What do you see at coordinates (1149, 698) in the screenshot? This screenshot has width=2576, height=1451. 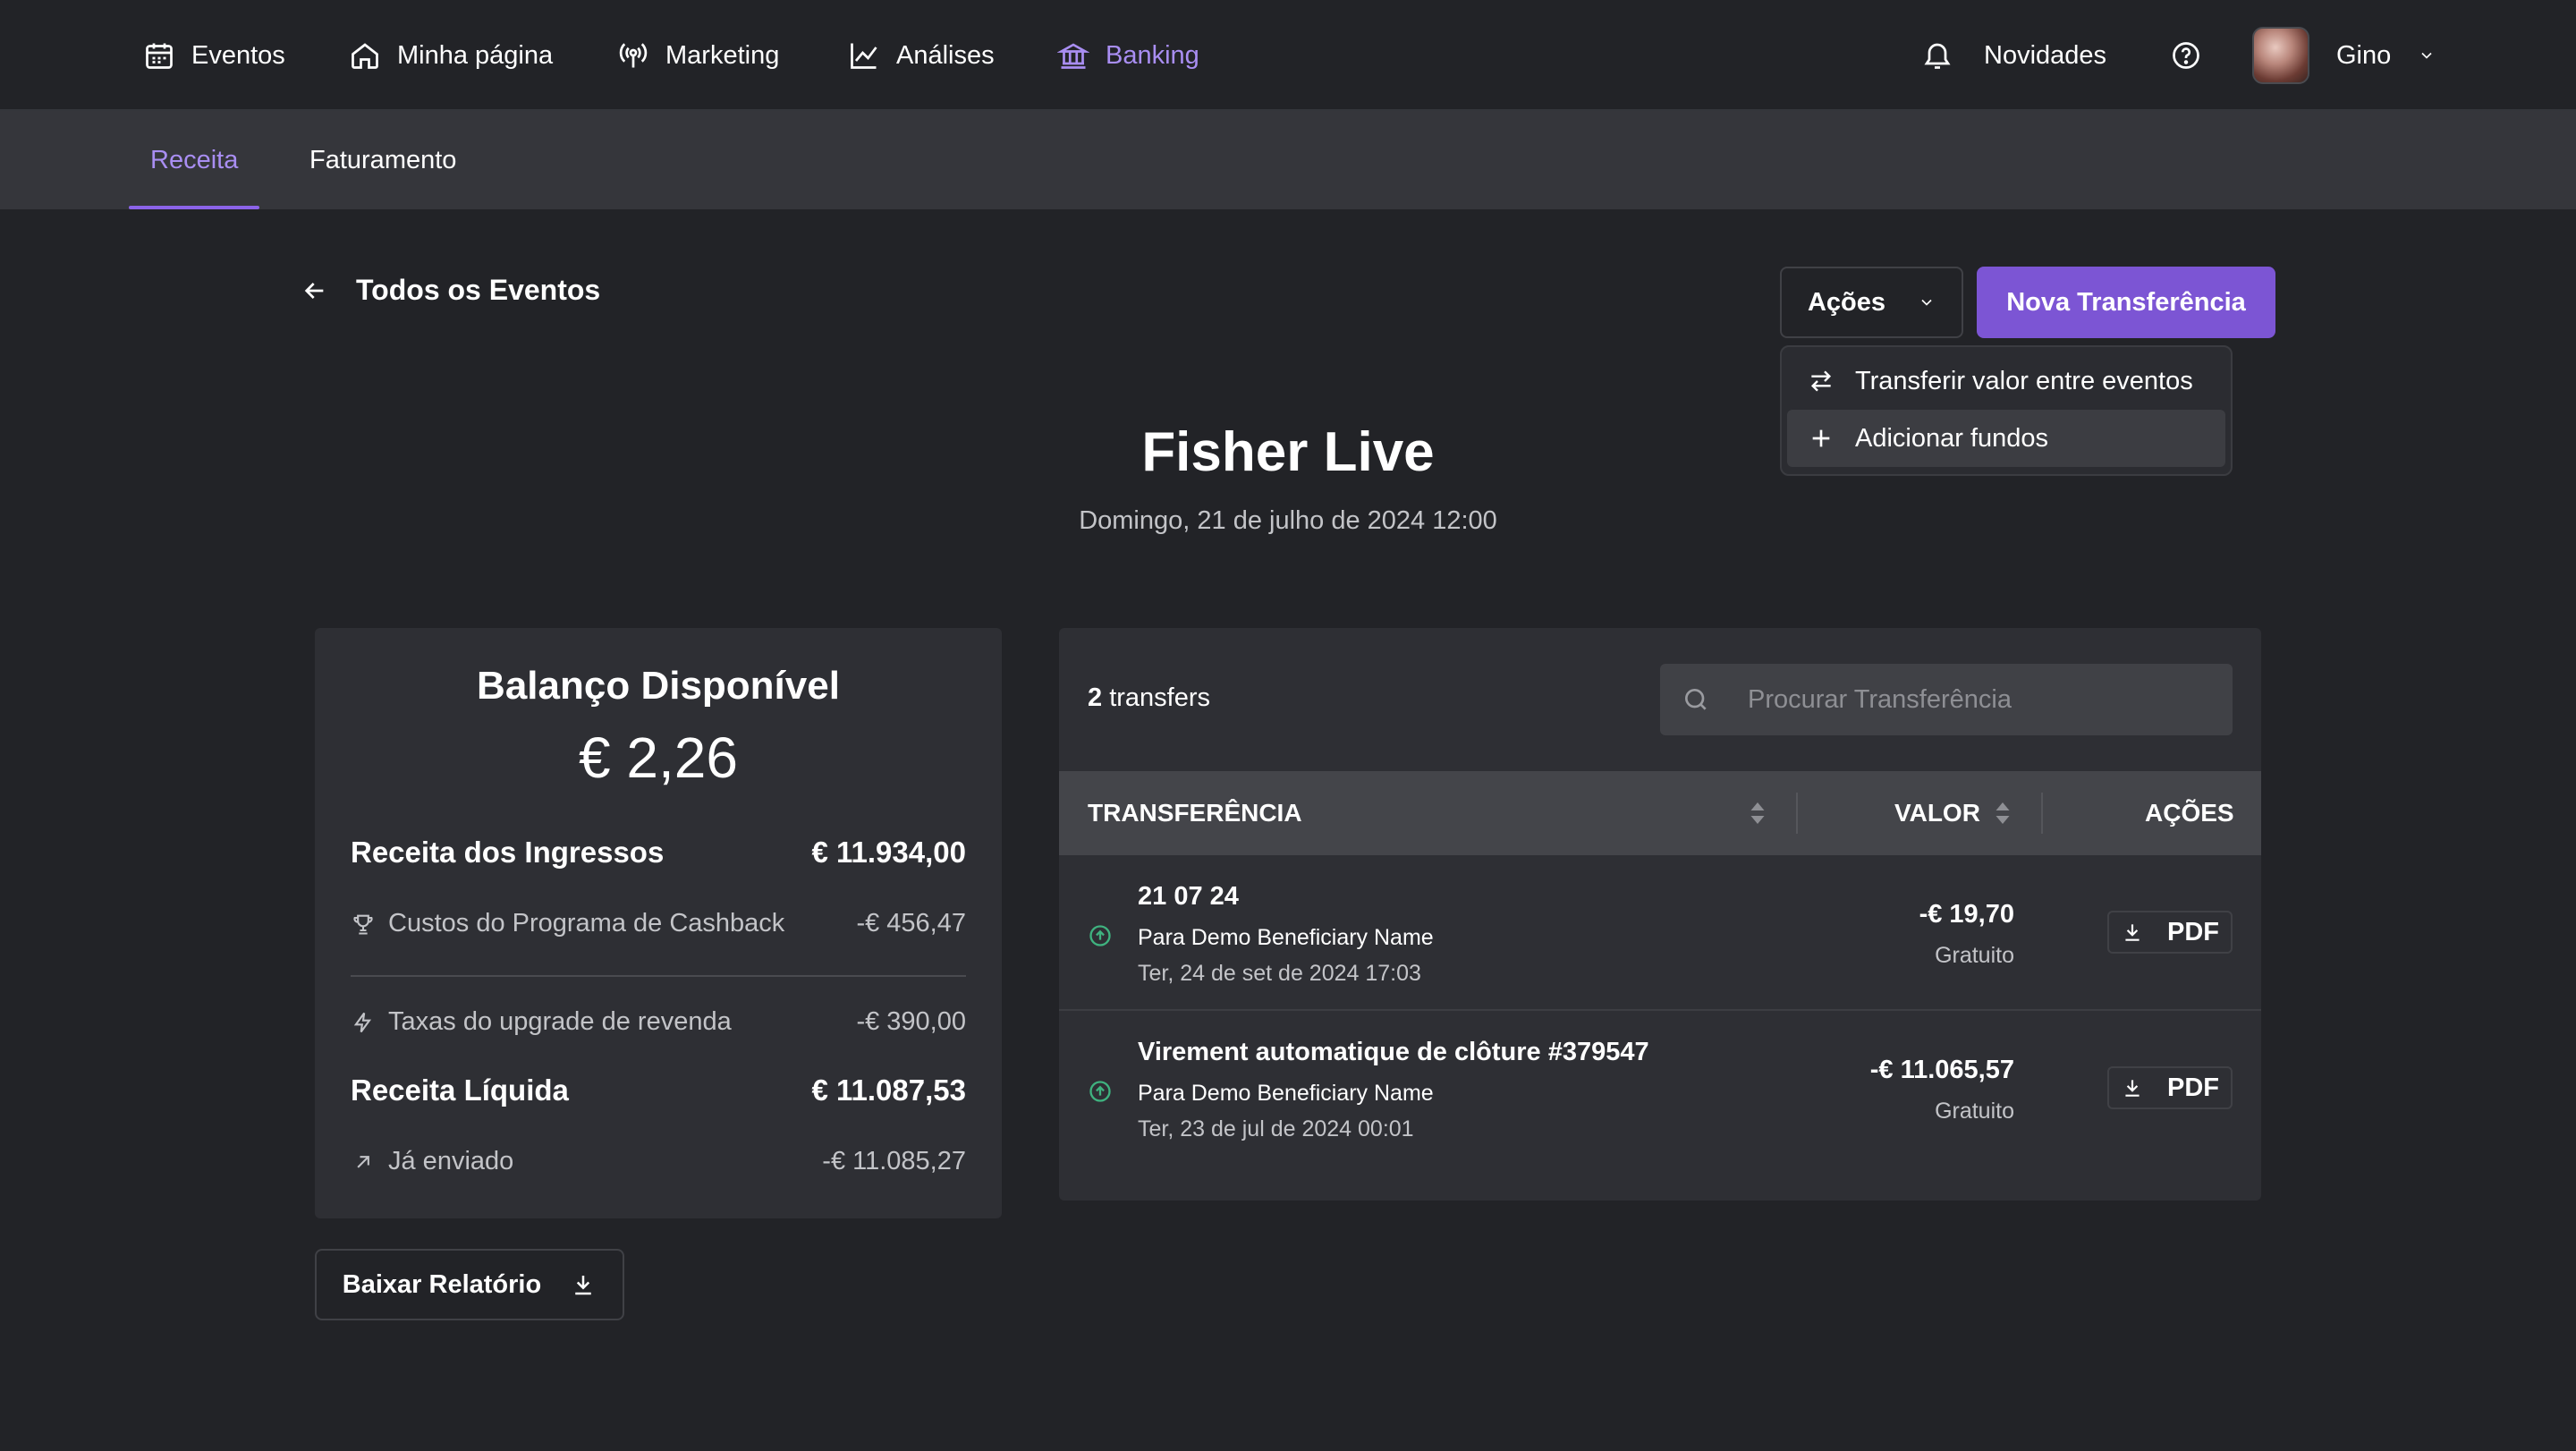 I see `transfer-count: 2 transfers` at bounding box center [1149, 698].